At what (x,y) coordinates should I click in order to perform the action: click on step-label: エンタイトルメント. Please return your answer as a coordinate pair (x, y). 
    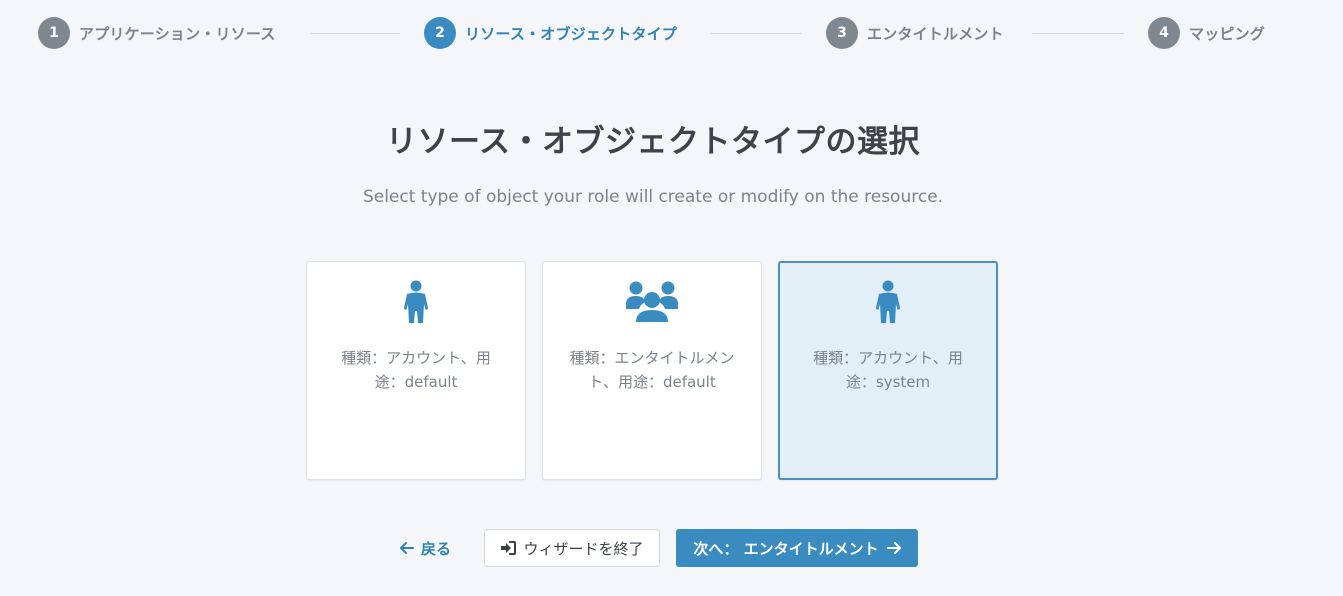
    Looking at the image, I should click on (935, 33).